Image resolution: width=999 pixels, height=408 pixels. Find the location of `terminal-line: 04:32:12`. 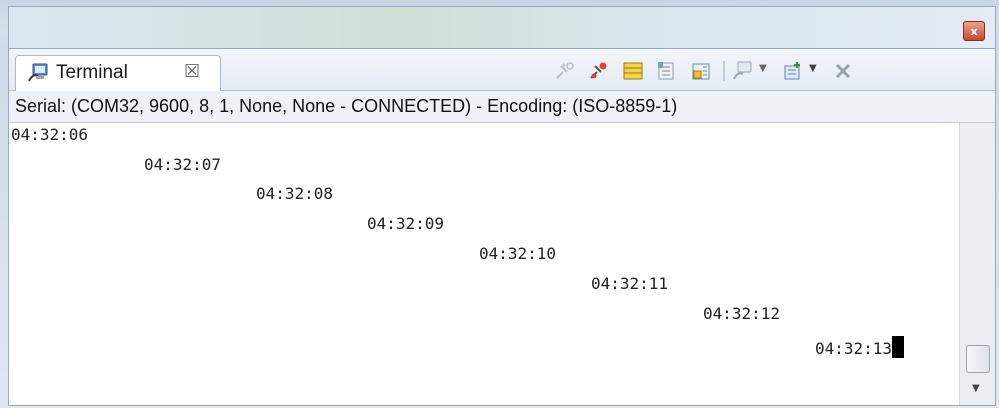

terminal-line: 04:32:12 is located at coordinates (742, 313).